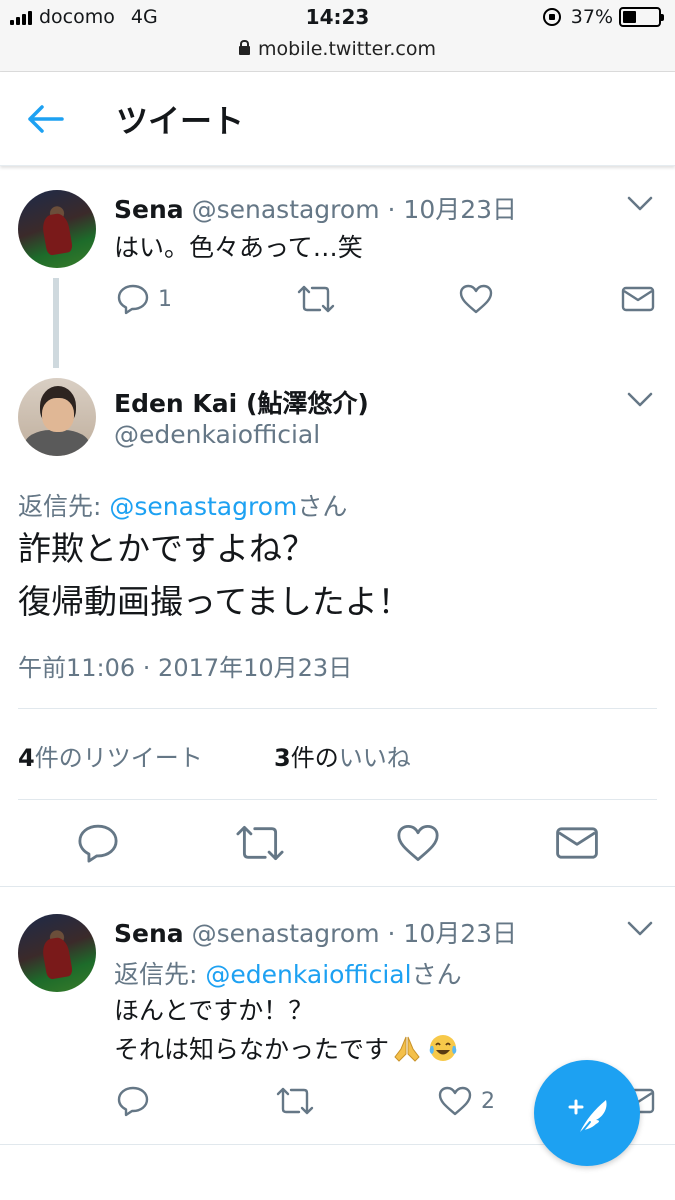 This screenshot has height=1200, width=675. Describe the element at coordinates (443, 1048) in the screenshot. I see `tears-of-joy-emoji-icon` at that location.